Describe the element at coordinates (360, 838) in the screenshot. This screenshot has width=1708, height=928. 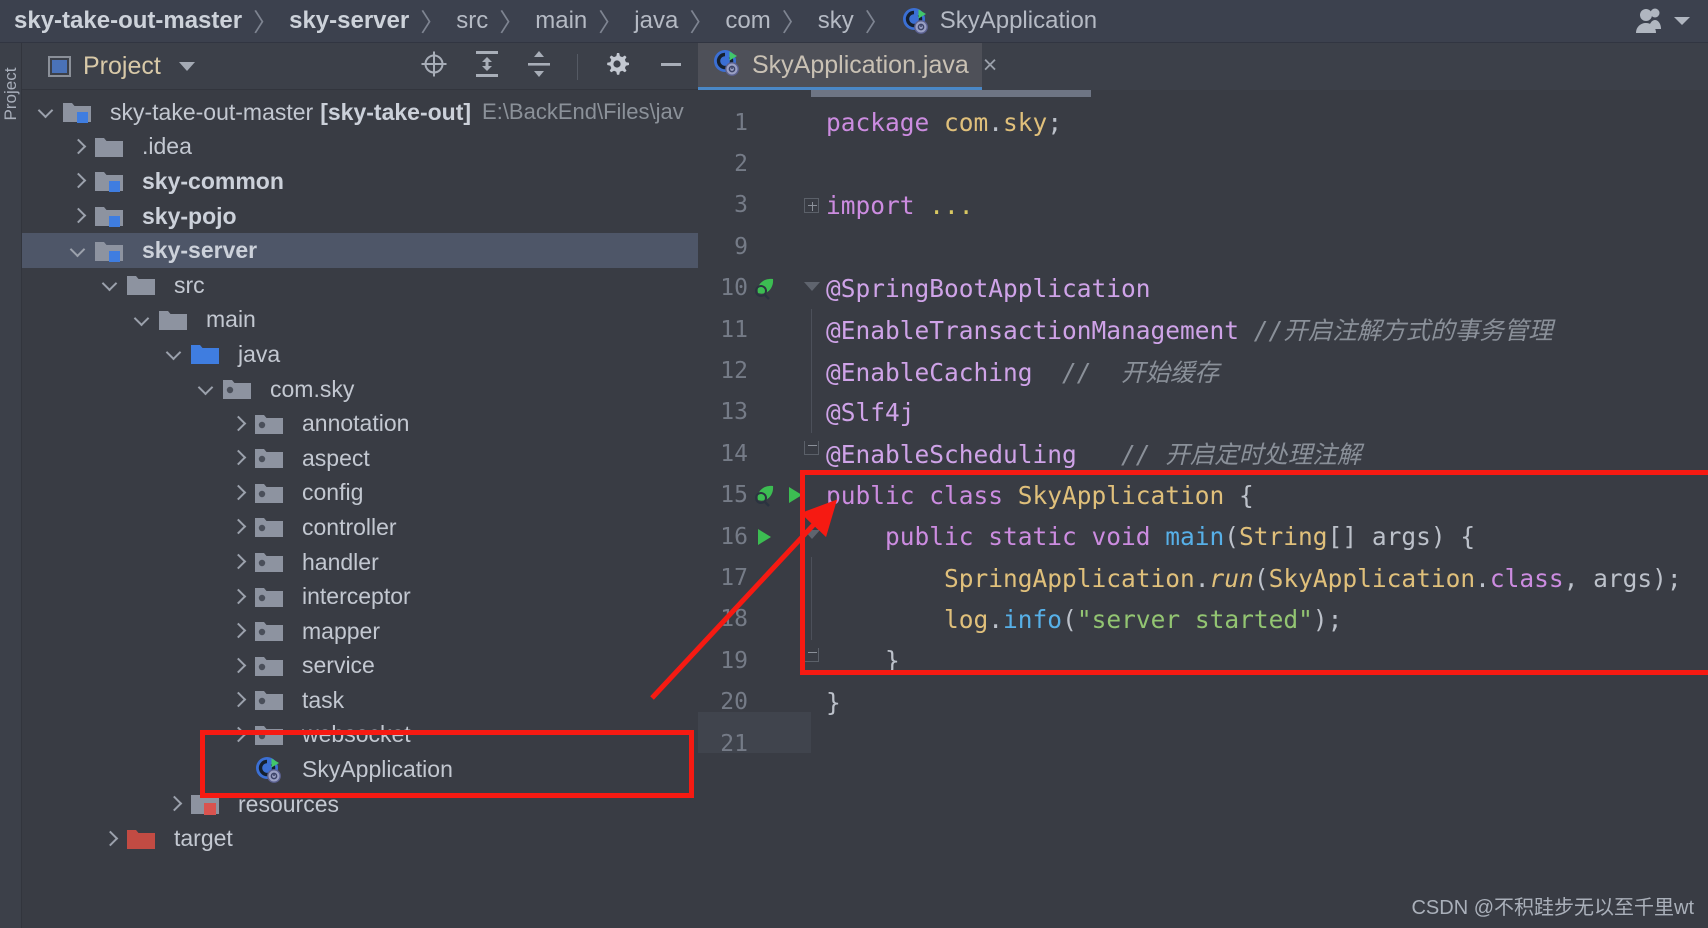
I see `tree-item-target: target` at that location.